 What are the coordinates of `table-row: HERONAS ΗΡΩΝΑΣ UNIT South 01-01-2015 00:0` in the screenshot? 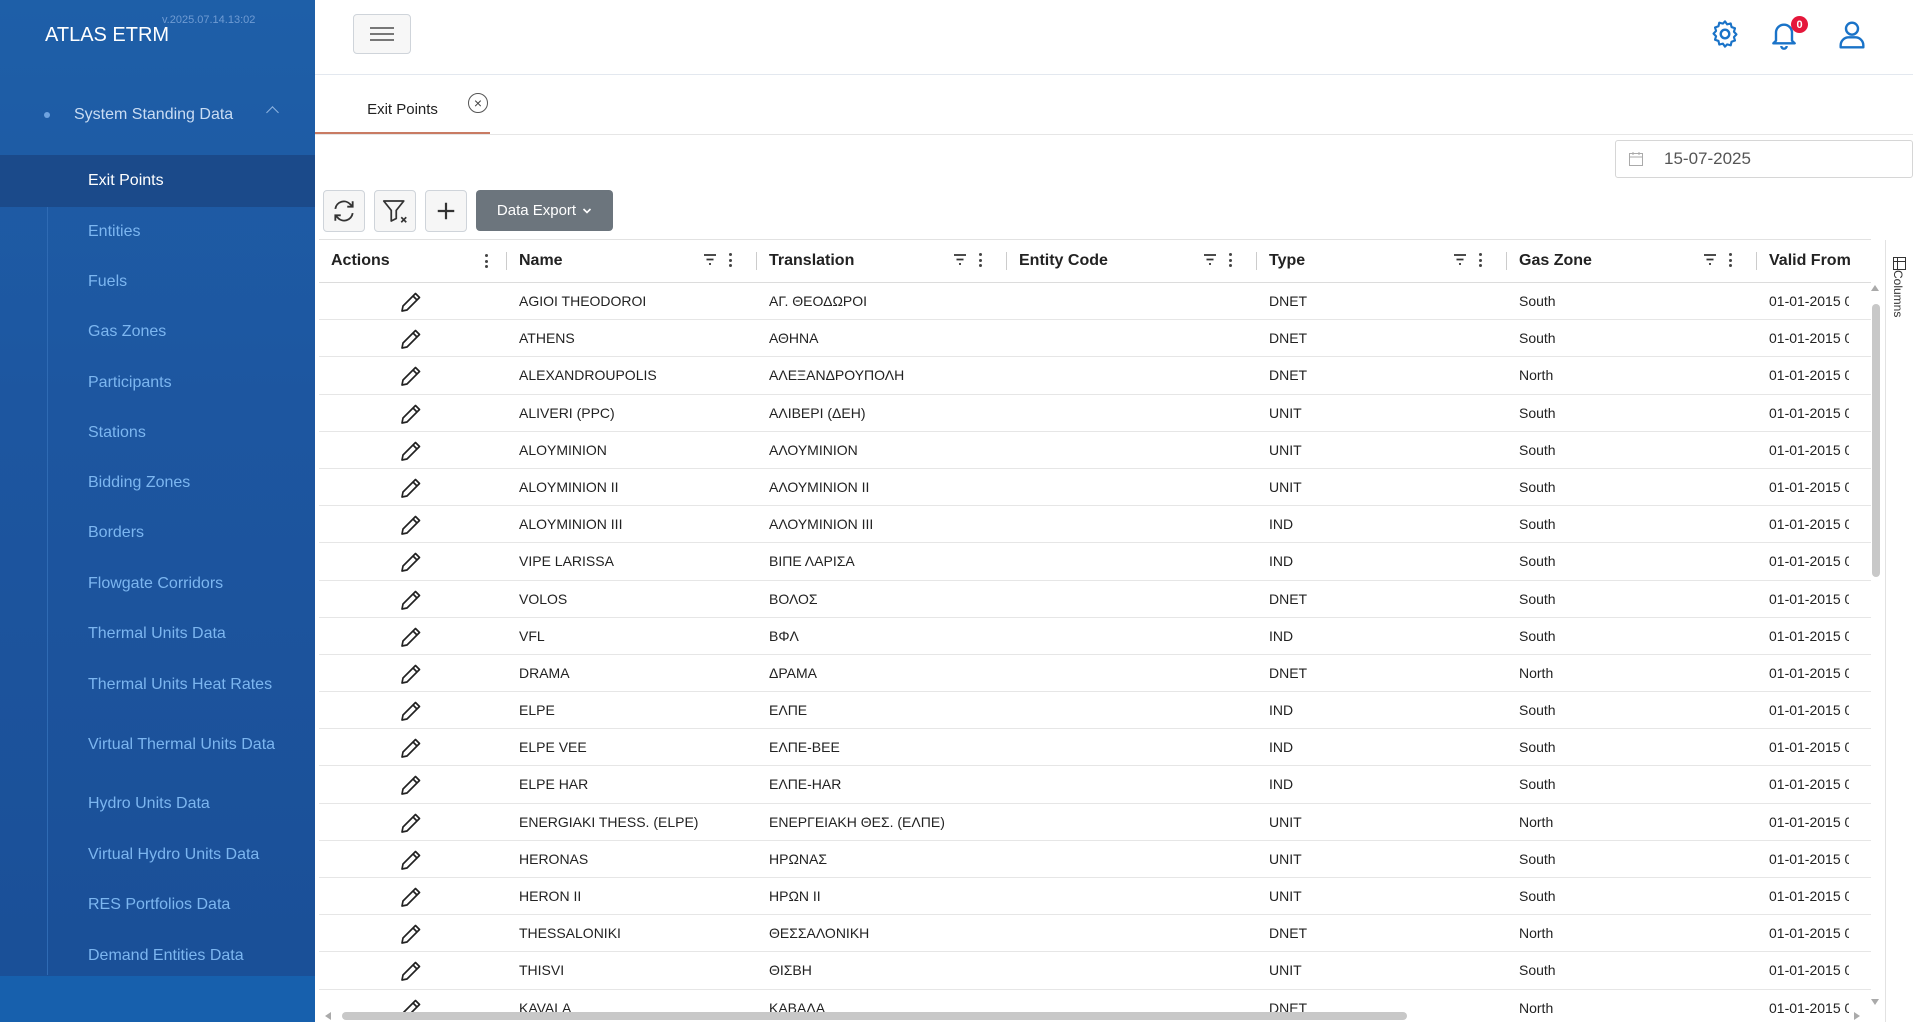 It's located at (1095, 859).